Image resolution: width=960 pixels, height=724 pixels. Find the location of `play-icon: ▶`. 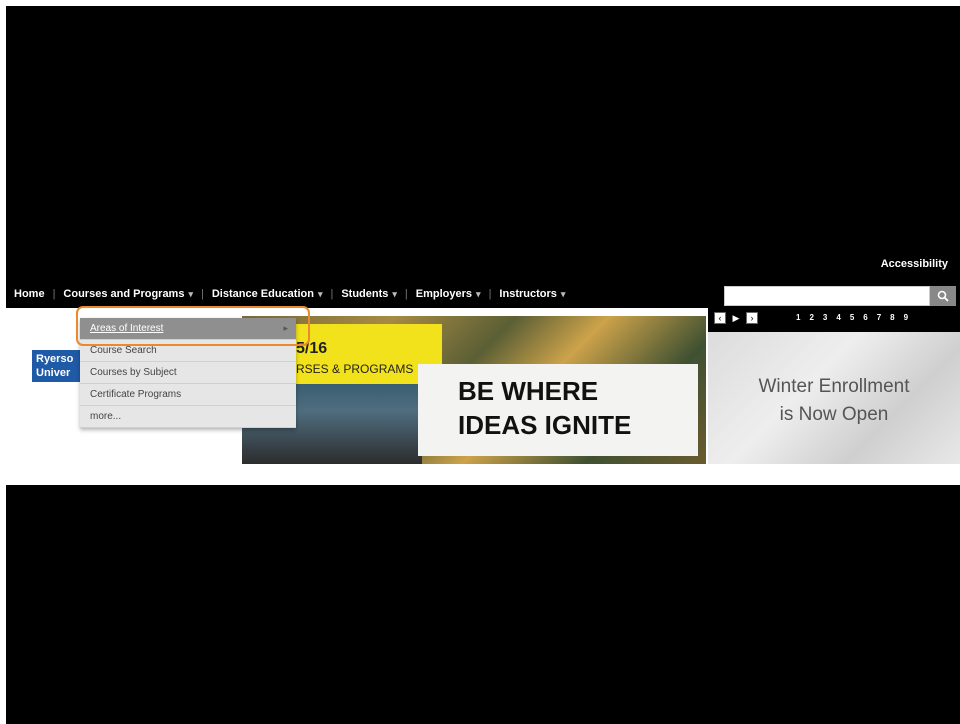

play-icon: ▶ is located at coordinates (736, 318).